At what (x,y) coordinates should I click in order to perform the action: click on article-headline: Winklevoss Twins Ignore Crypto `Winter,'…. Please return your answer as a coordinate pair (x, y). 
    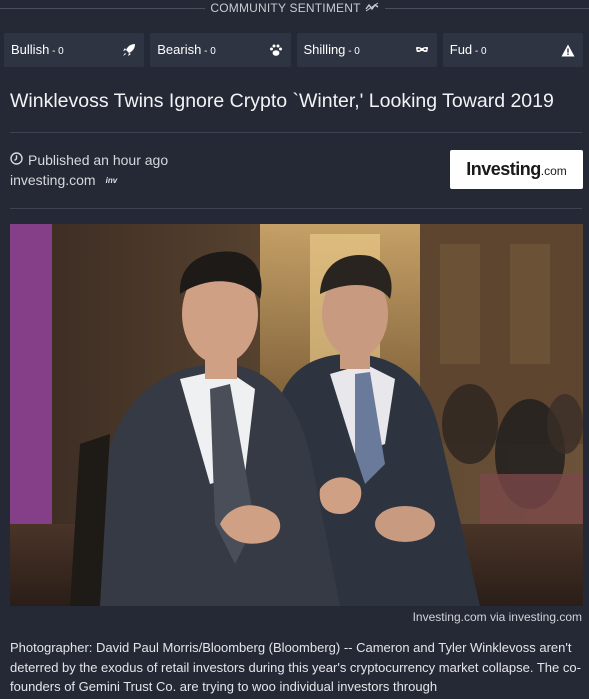
    Looking at the image, I should click on (282, 101).